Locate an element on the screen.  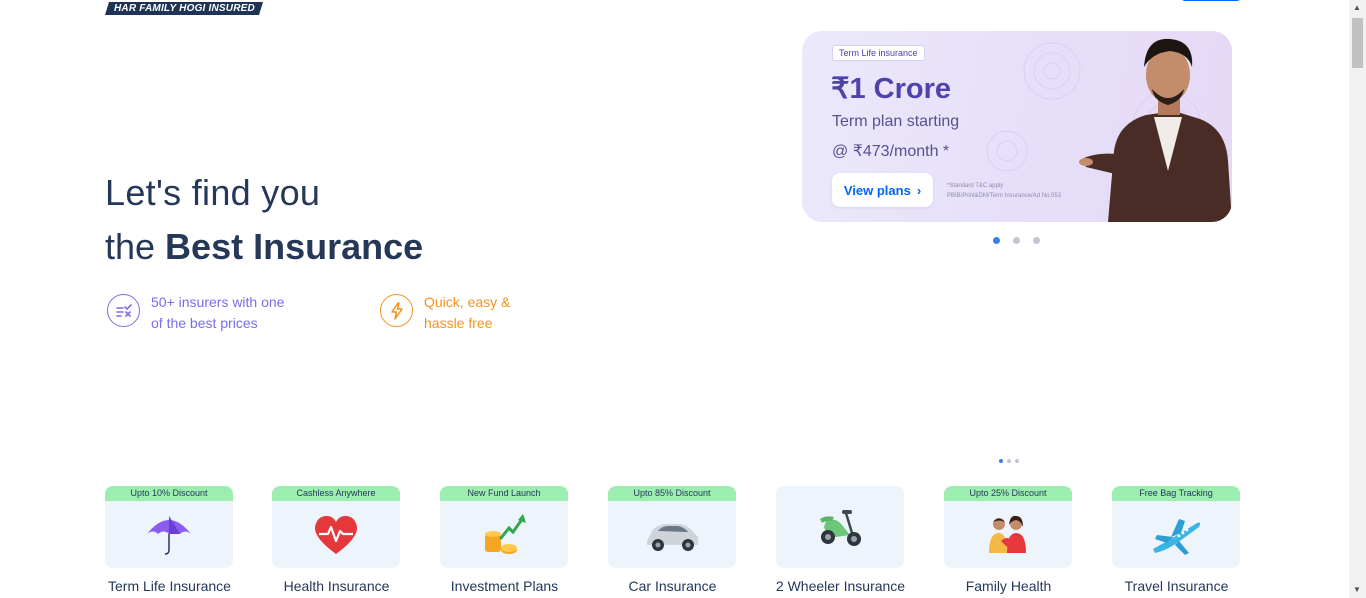
product-card is located at coordinates (840, 527).